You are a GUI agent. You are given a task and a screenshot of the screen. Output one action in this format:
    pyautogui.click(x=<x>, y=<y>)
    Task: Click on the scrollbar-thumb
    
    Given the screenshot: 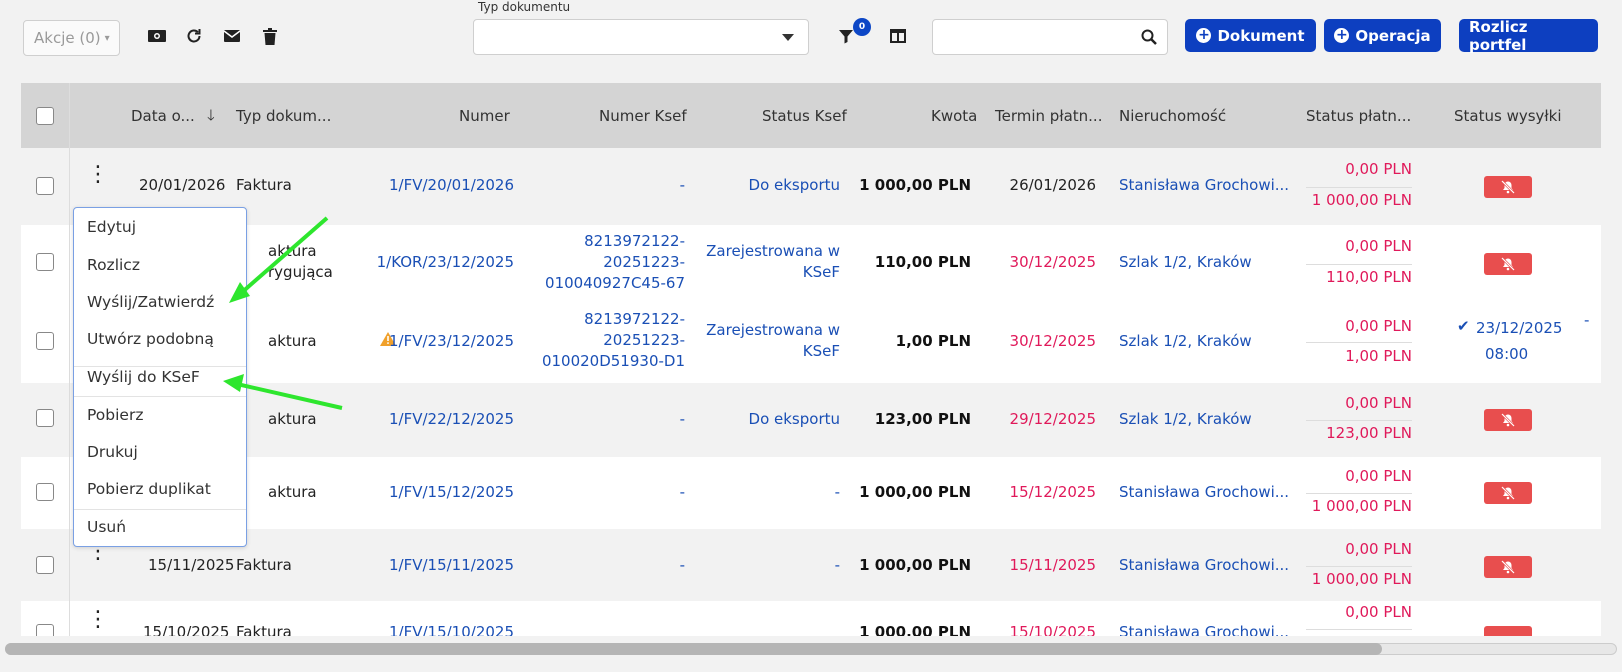 What is the action you would take?
    pyautogui.click(x=693, y=649)
    